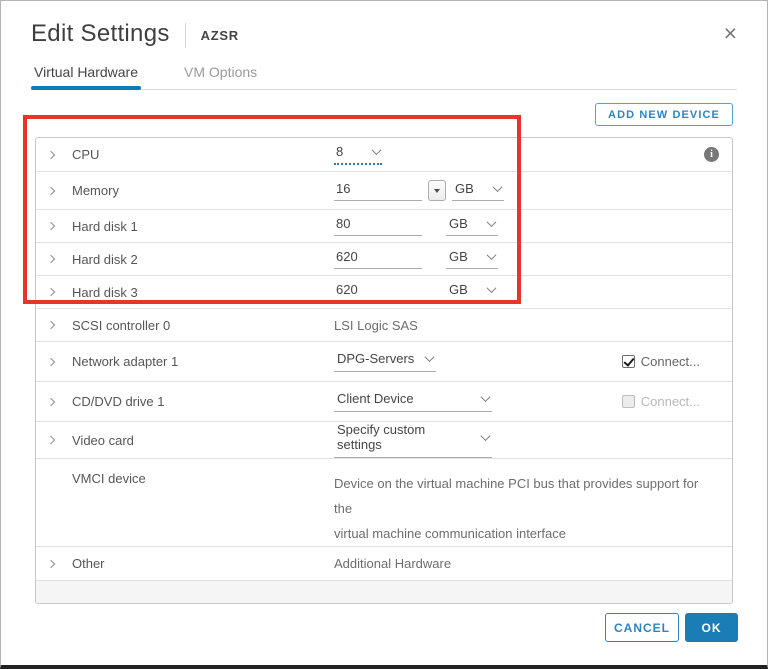 This screenshot has width=768, height=669. I want to click on close-icon: ×, so click(730, 33).